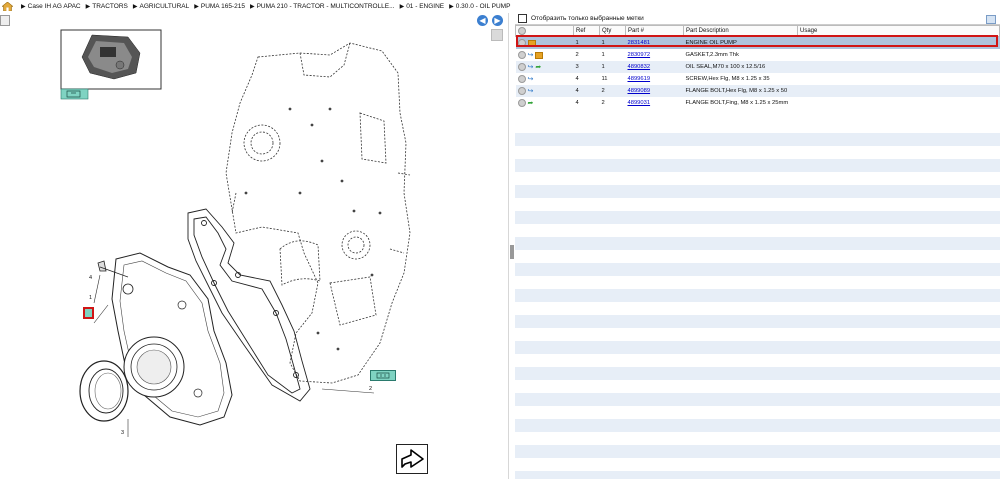  What do you see at coordinates (758, 55) in the screenshot?
I see `table-row: ↪ 2 1 2830972 GASKET,2.3mm Thk` at bounding box center [758, 55].